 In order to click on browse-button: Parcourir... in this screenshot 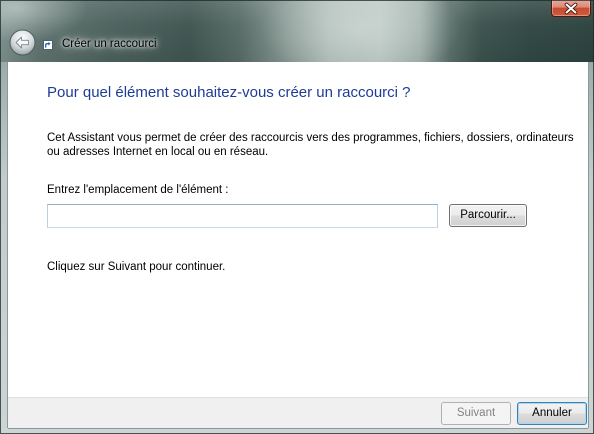, I will do `click(488, 215)`.